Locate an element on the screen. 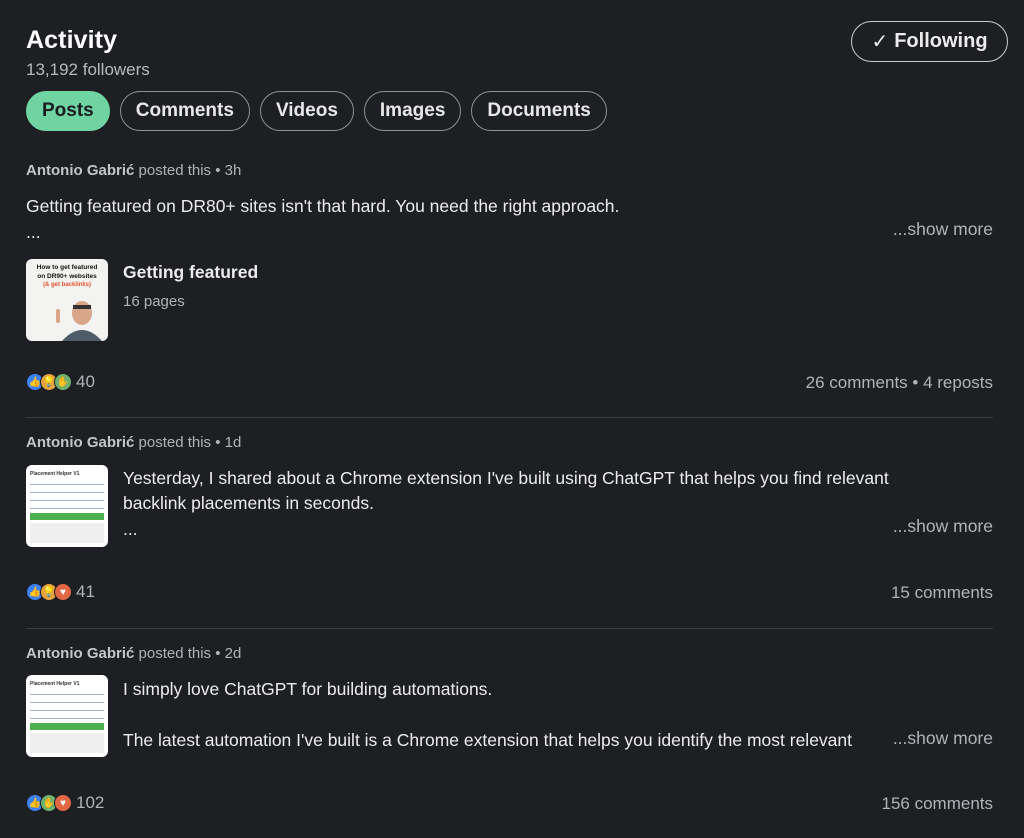 This screenshot has width=1024, height=838. post-stats: 15 comments is located at coordinates (942, 593).